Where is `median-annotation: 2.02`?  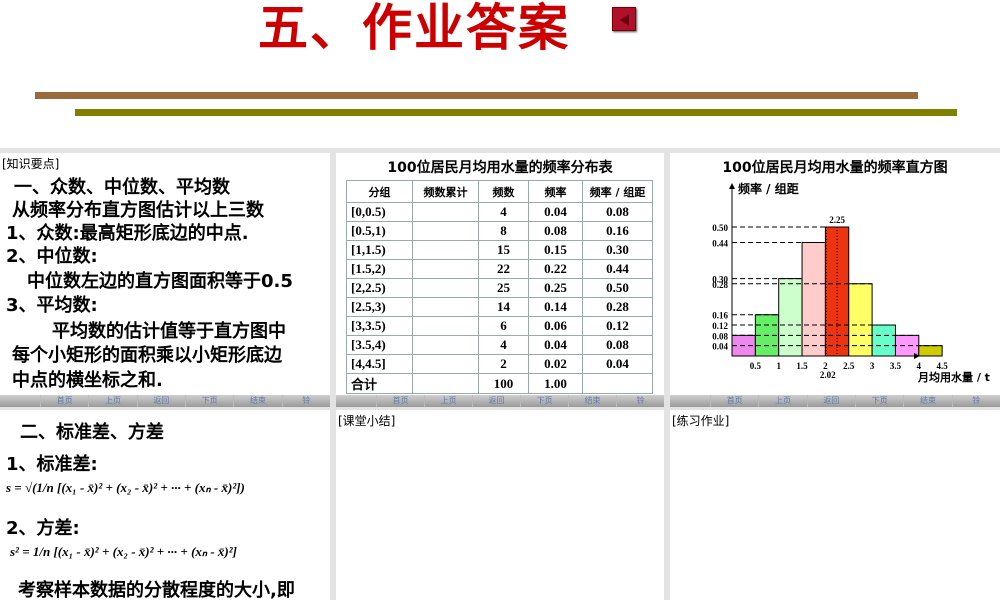
median-annotation: 2.02 is located at coordinates (828, 375).